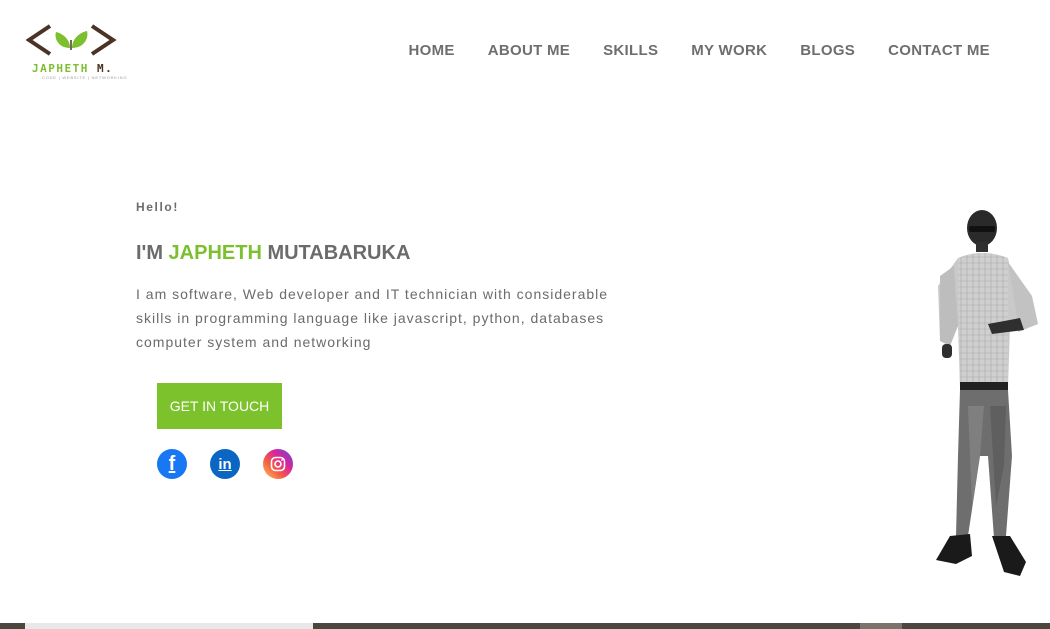 This screenshot has height=629, width=1050. What do you see at coordinates (630, 50) in the screenshot?
I see `nav-skills: SKILLS` at bounding box center [630, 50].